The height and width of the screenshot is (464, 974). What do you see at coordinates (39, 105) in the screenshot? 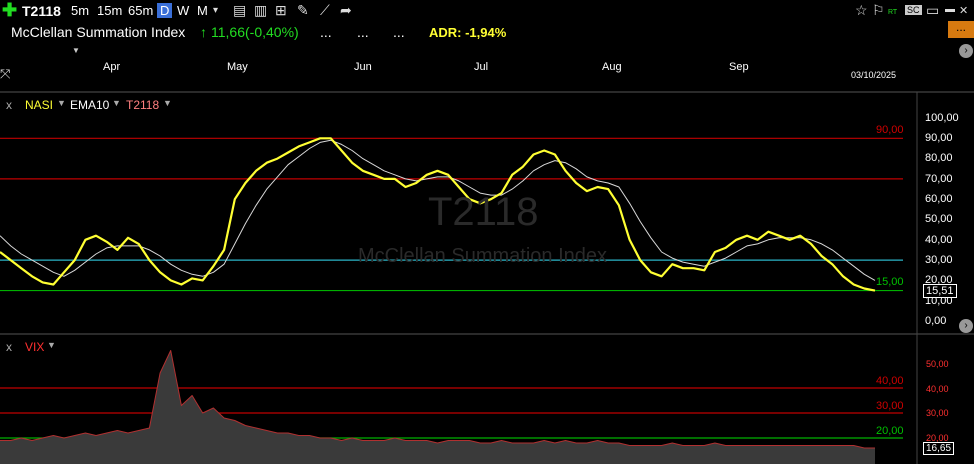
I see `nasi-label: NASI` at bounding box center [39, 105].